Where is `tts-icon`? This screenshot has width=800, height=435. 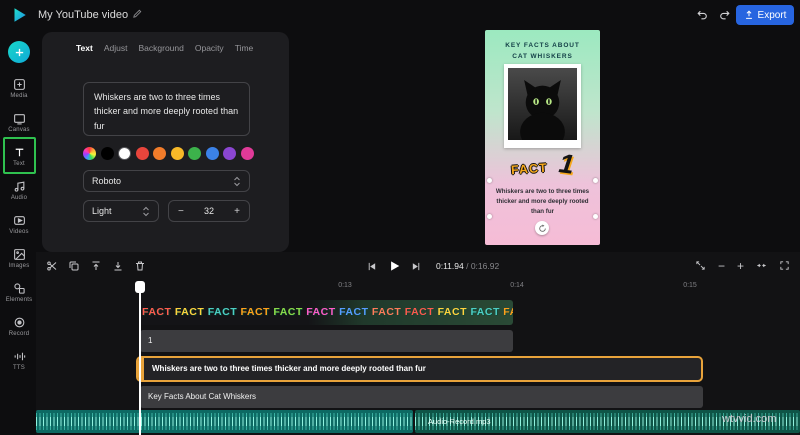
tts-icon is located at coordinates (19, 356).